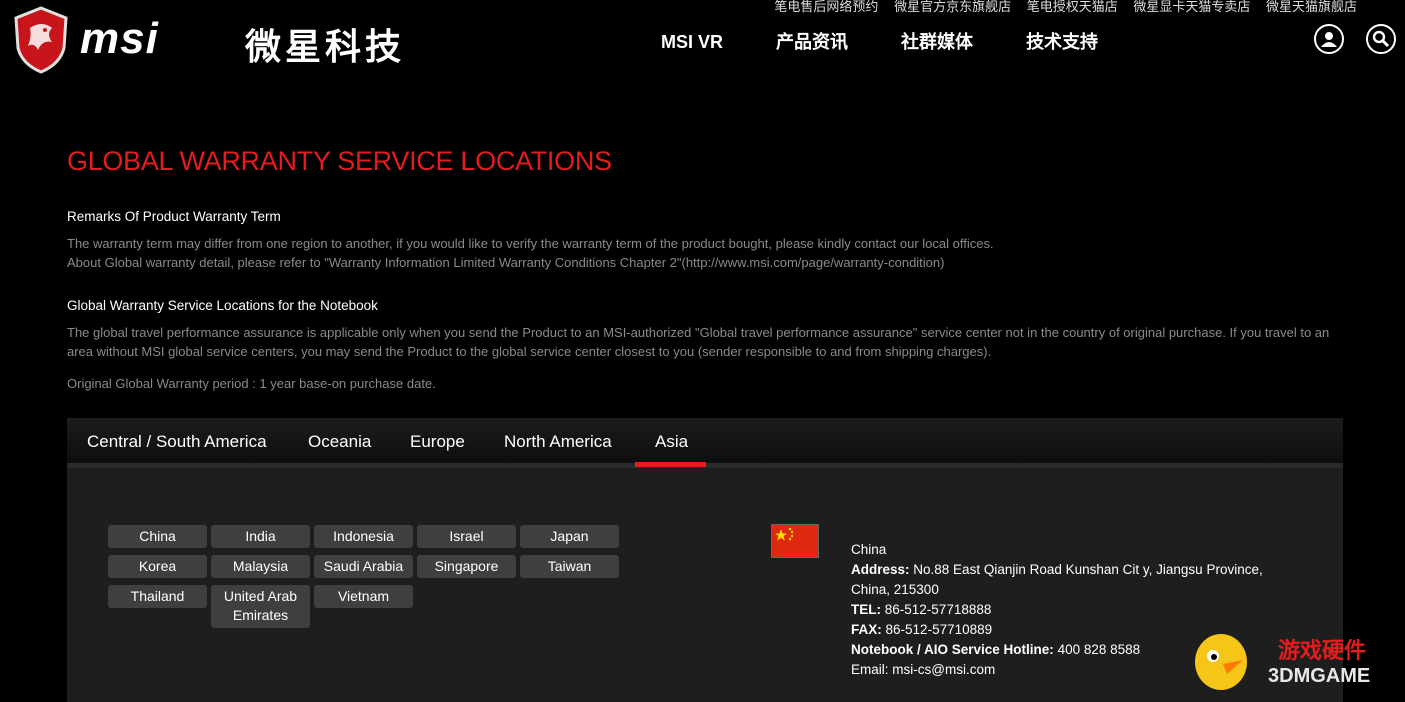 This screenshot has height=702, width=1405. What do you see at coordinates (157, 536) in the screenshot?
I see `country-button-china: China` at bounding box center [157, 536].